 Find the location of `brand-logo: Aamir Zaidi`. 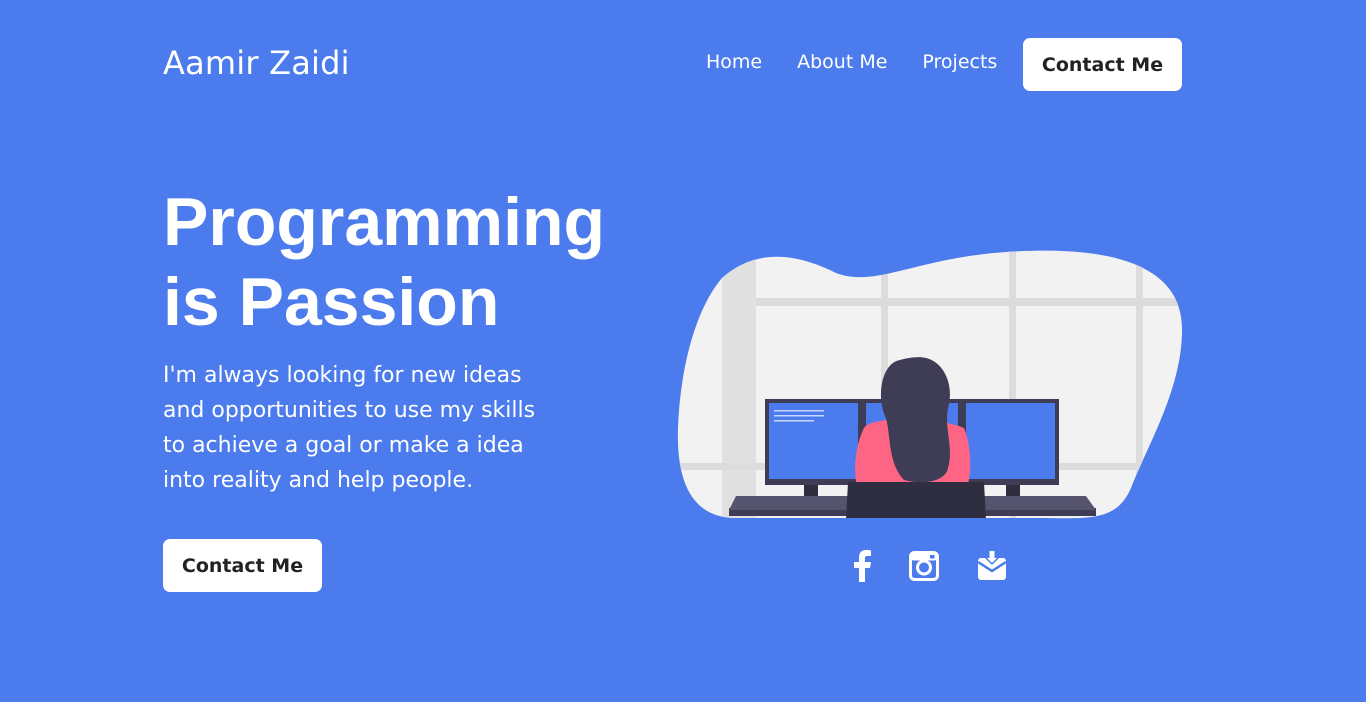

brand-logo: Aamir Zaidi is located at coordinates (256, 63).